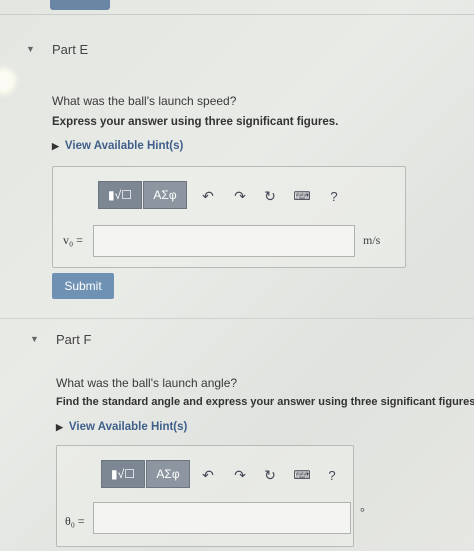 The height and width of the screenshot is (551, 474). Describe the element at coordinates (224, 241) in the screenshot. I see `launch-speed-input` at that location.